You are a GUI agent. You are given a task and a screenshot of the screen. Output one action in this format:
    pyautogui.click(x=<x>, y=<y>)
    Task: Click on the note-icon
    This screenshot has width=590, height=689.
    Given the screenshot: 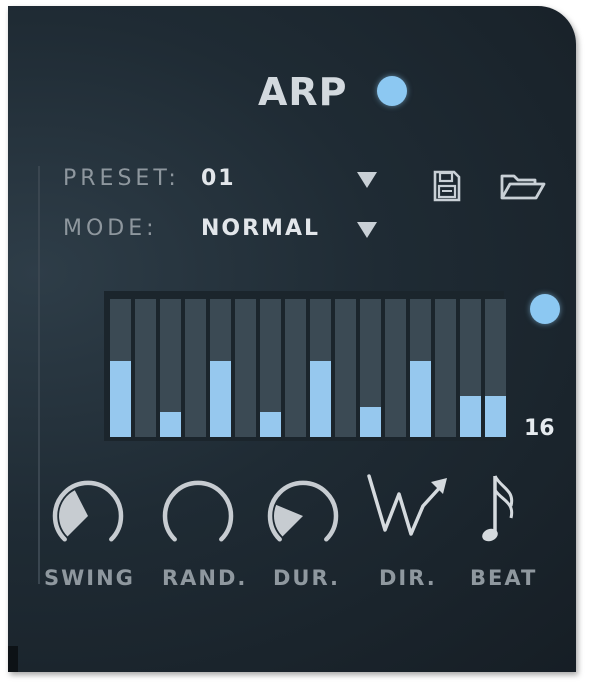 What is the action you would take?
    pyautogui.click(x=501, y=512)
    